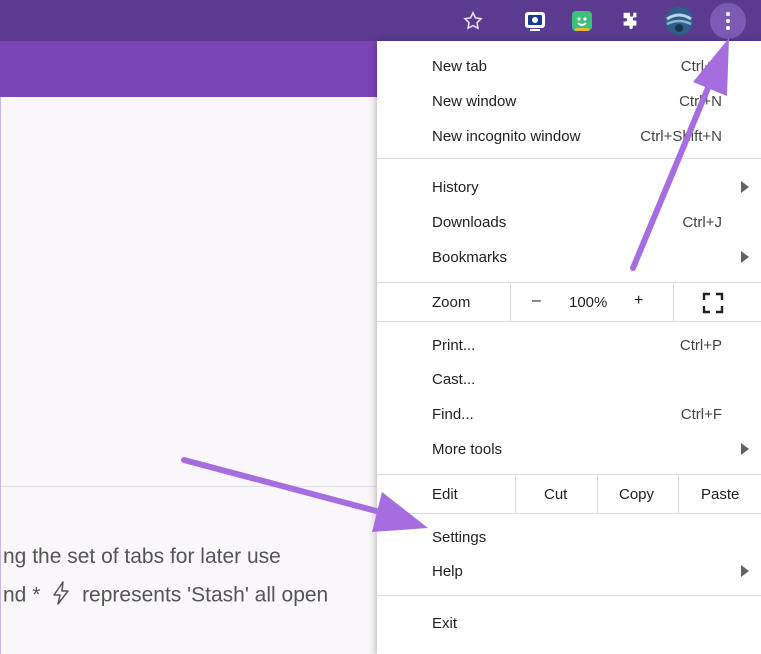 The width and height of the screenshot is (761, 654). Describe the element at coordinates (713, 305) in the screenshot. I see `fullscreen-icon` at that location.